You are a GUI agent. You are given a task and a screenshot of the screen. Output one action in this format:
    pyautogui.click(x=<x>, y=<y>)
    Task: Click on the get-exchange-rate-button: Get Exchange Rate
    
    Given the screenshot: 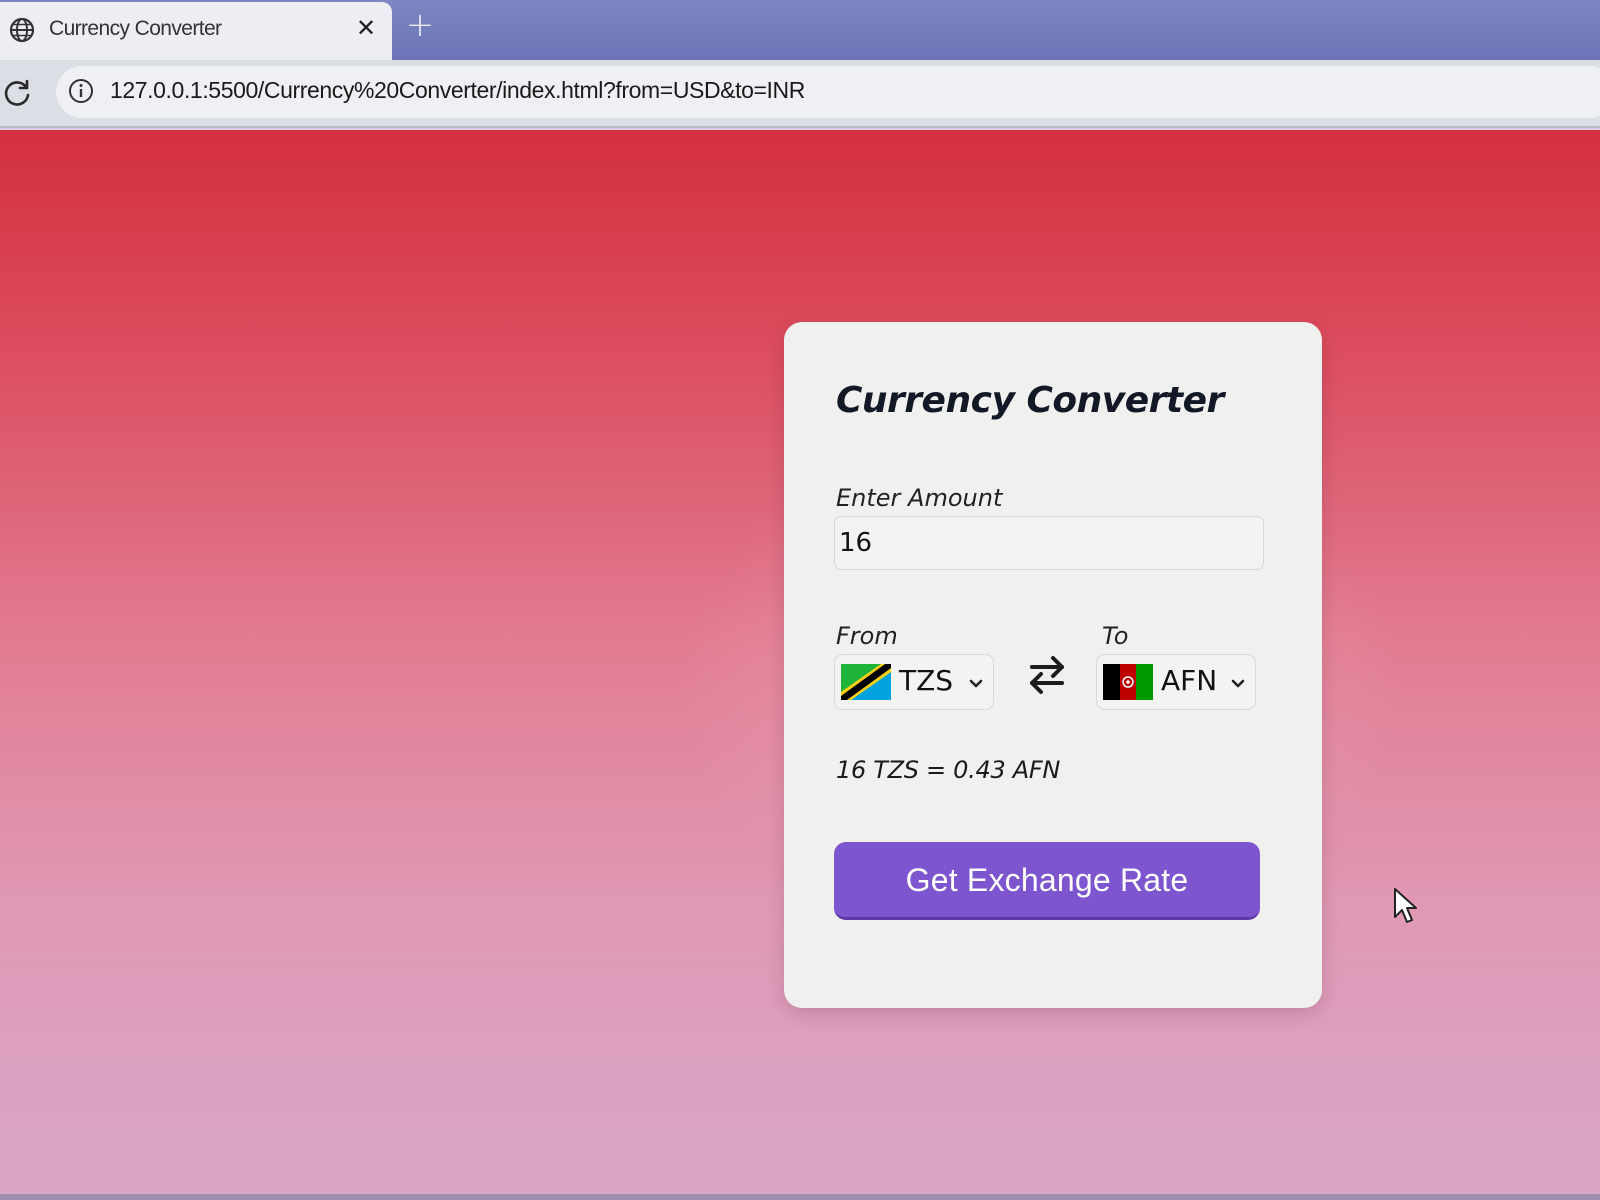 What is the action you would take?
    pyautogui.click(x=1047, y=881)
    